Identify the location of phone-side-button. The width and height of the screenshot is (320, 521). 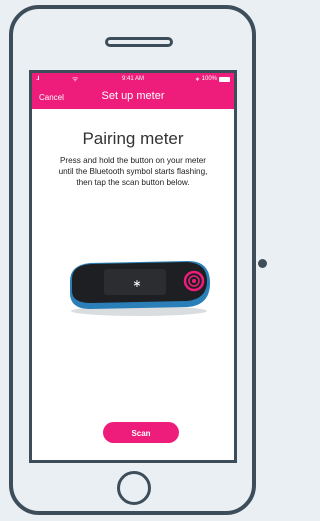
(262, 263).